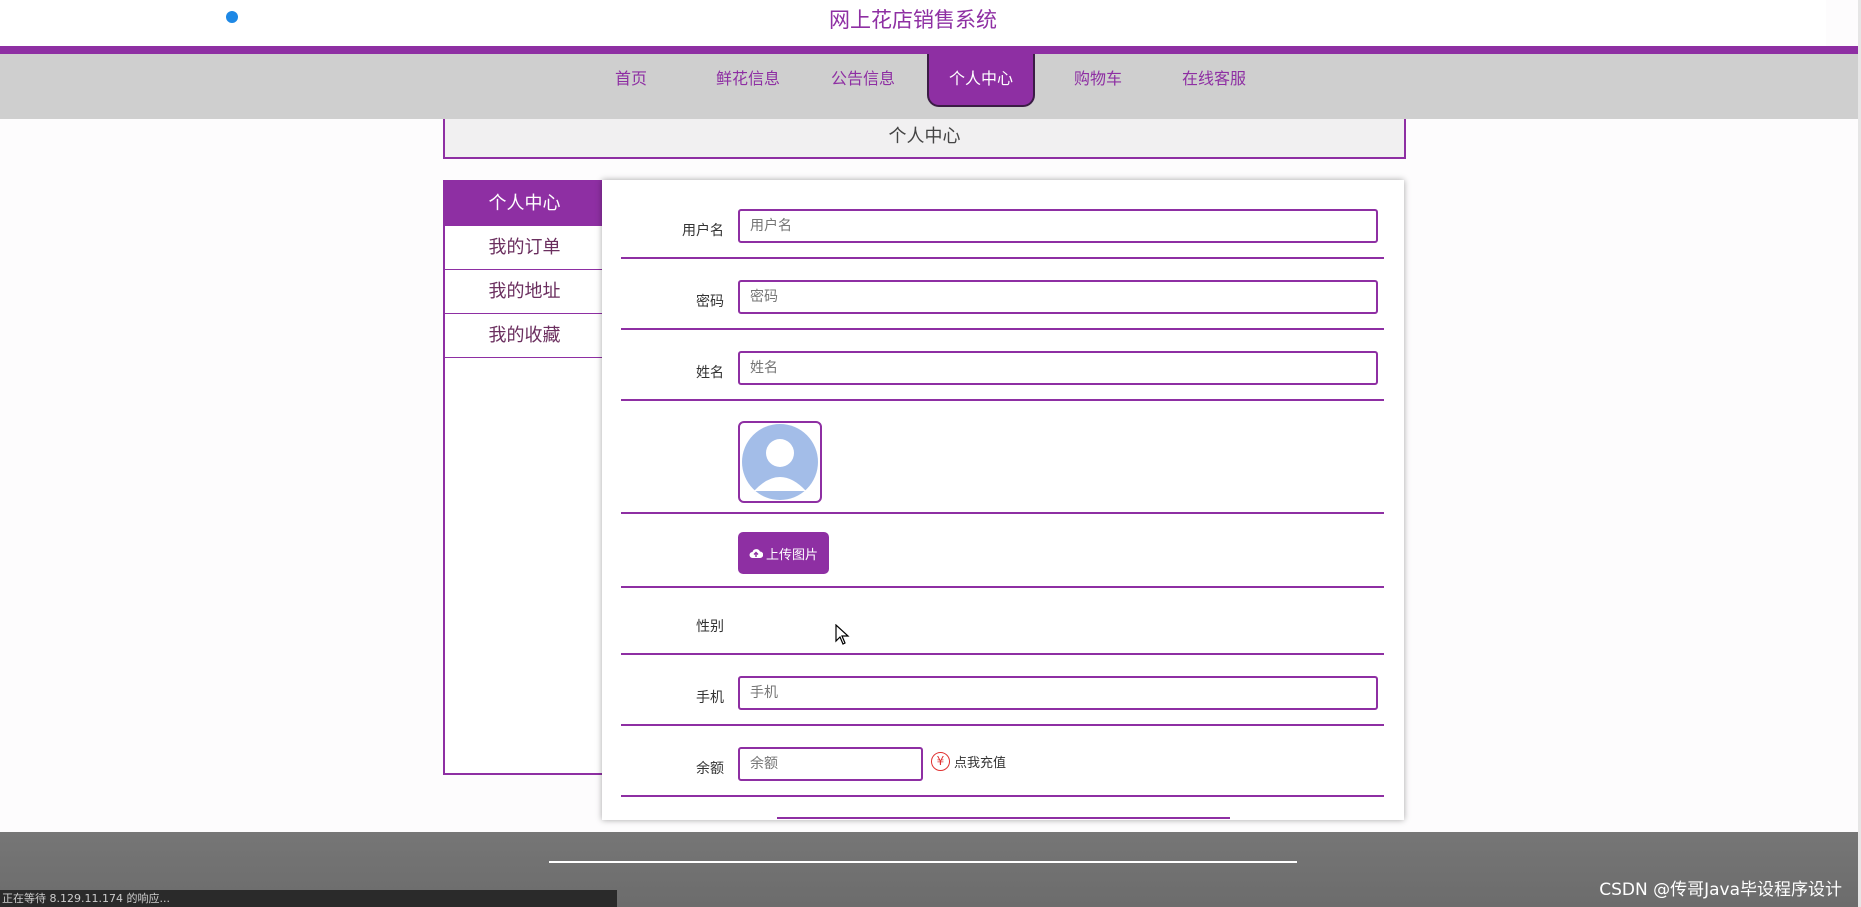 The height and width of the screenshot is (907, 1861). What do you see at coordinates (756, 553) in the screenshot?
I see `cloud-upload-icon` at bounding box center [756, 553].